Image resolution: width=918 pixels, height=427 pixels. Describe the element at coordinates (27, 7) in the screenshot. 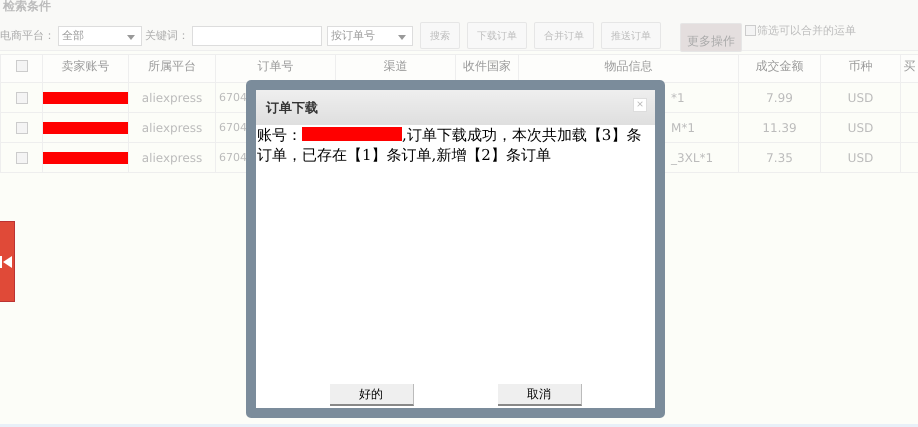

I see `panel-title: 检索条件` at that location.